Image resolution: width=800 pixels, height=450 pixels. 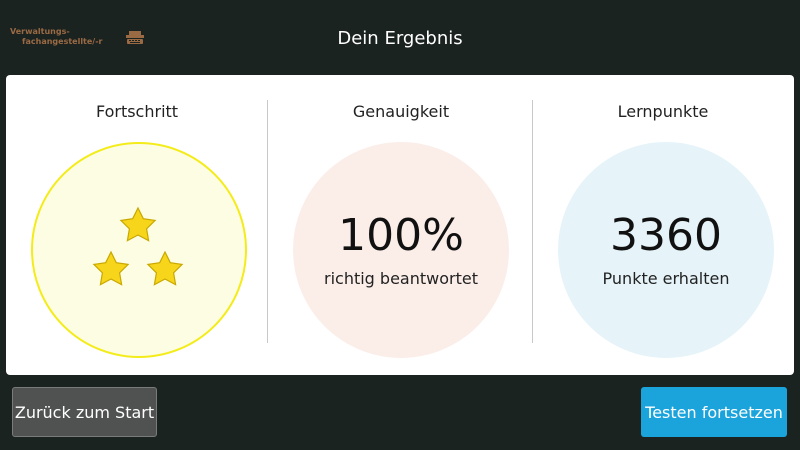 What do you see at coordinates (138, 246) in the screenshot?
I see `stars-rating` at bounding box center [138, 246].